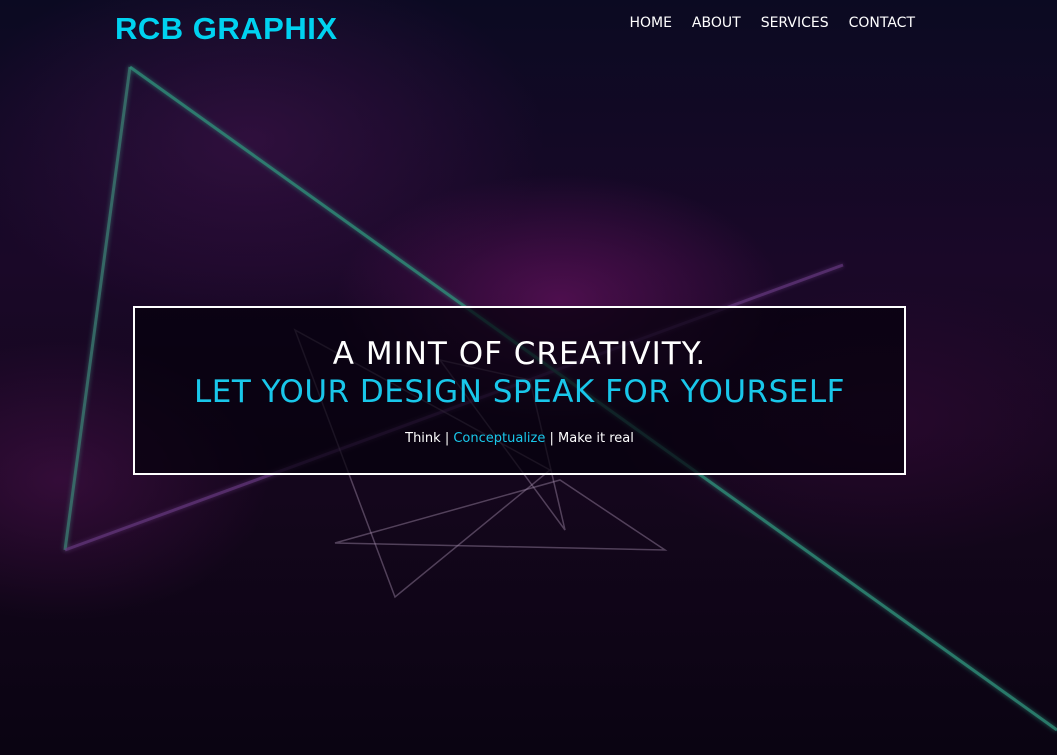 This screenshot has height=755, width=1057. I want to click on tagline-think: Think, so click(423, 438).